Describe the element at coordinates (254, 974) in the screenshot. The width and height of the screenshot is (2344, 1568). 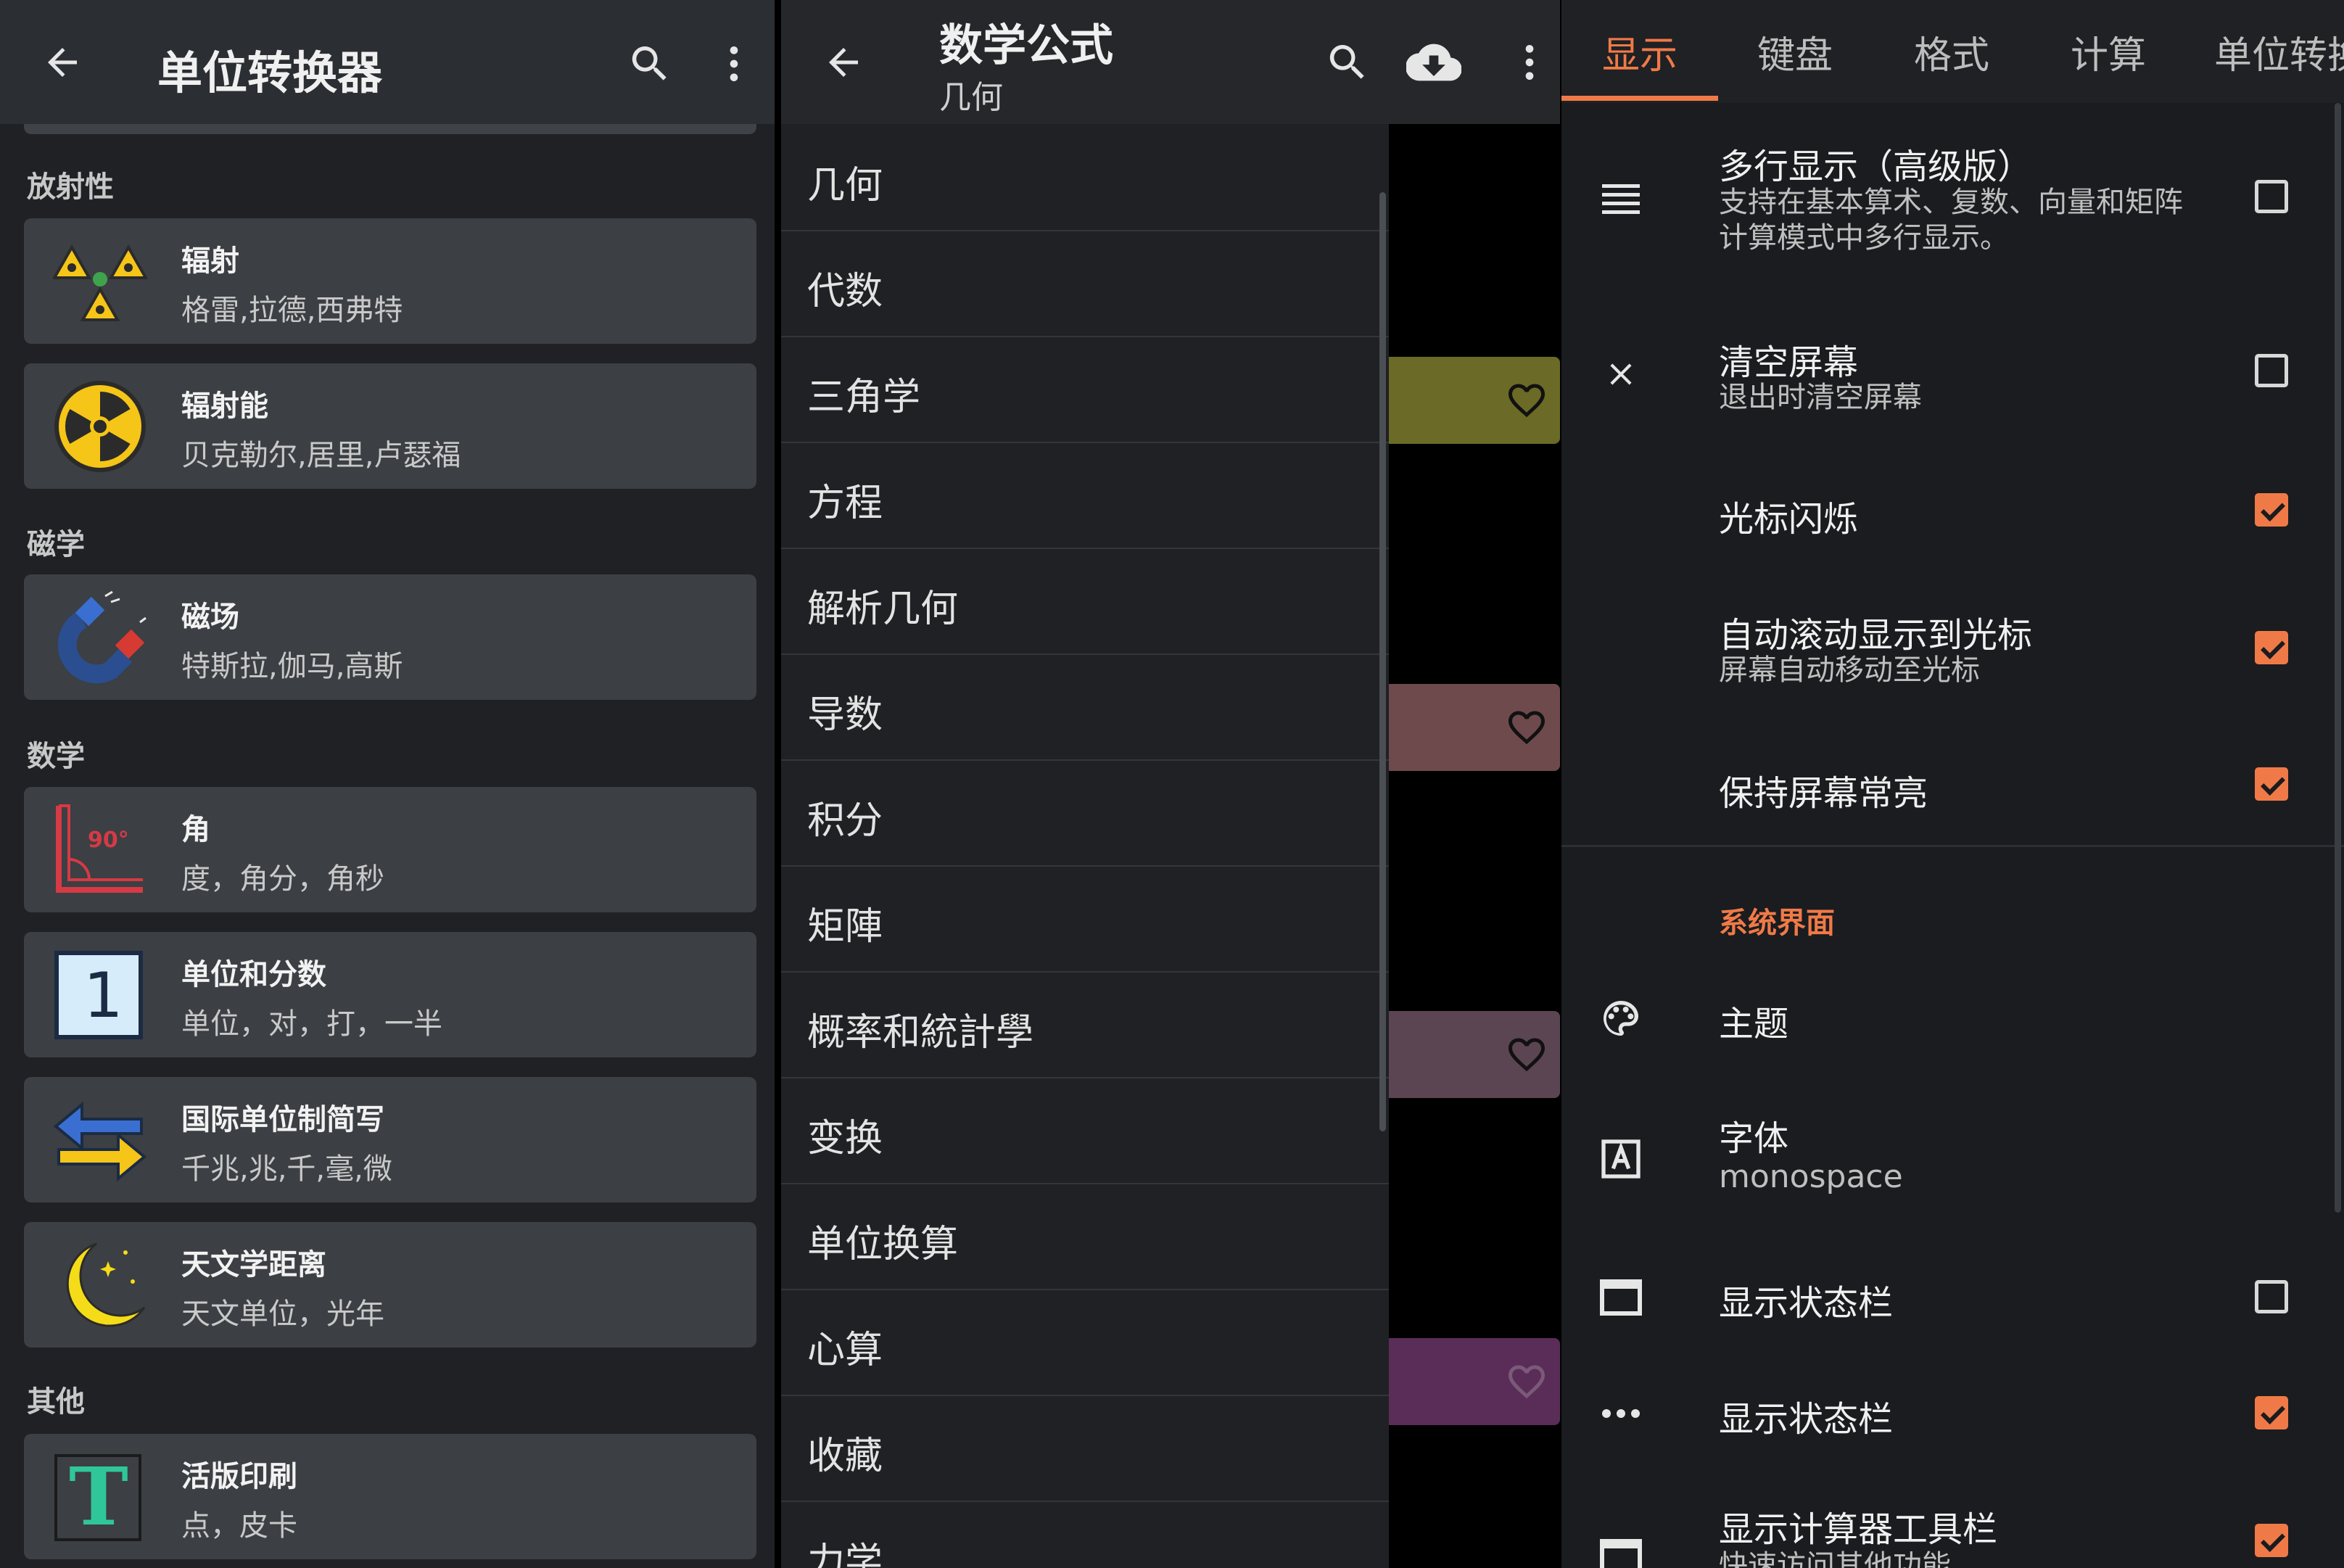
I see `card-title: 单位和分数` at that location.